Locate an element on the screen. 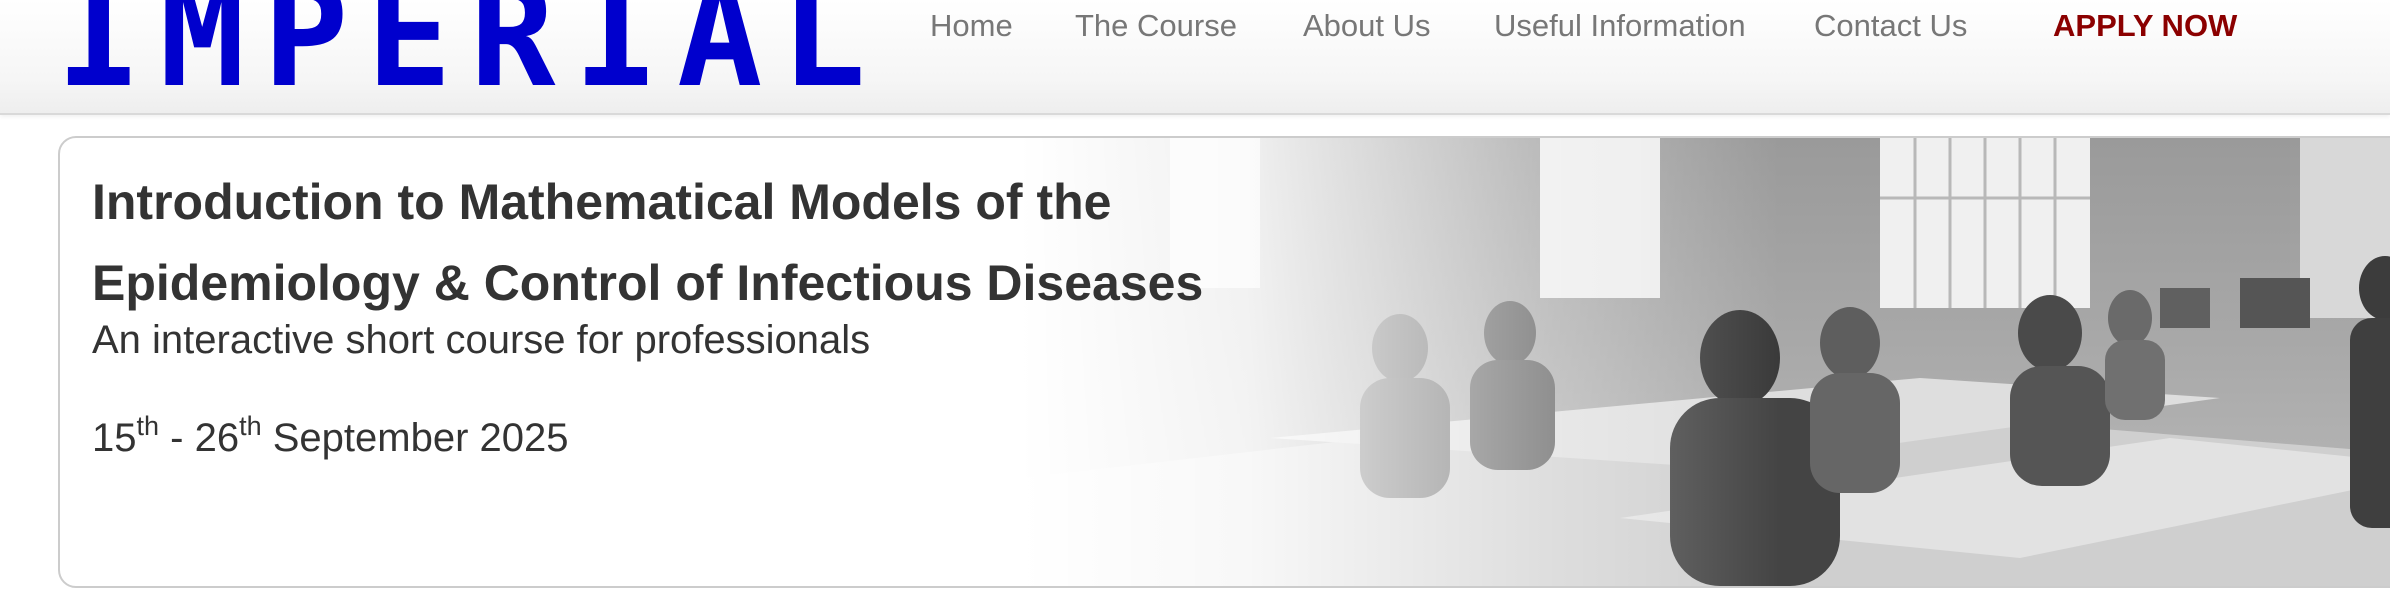 The image size is (2390, 616). nav-home: Home is located at coordinates (971, 26).